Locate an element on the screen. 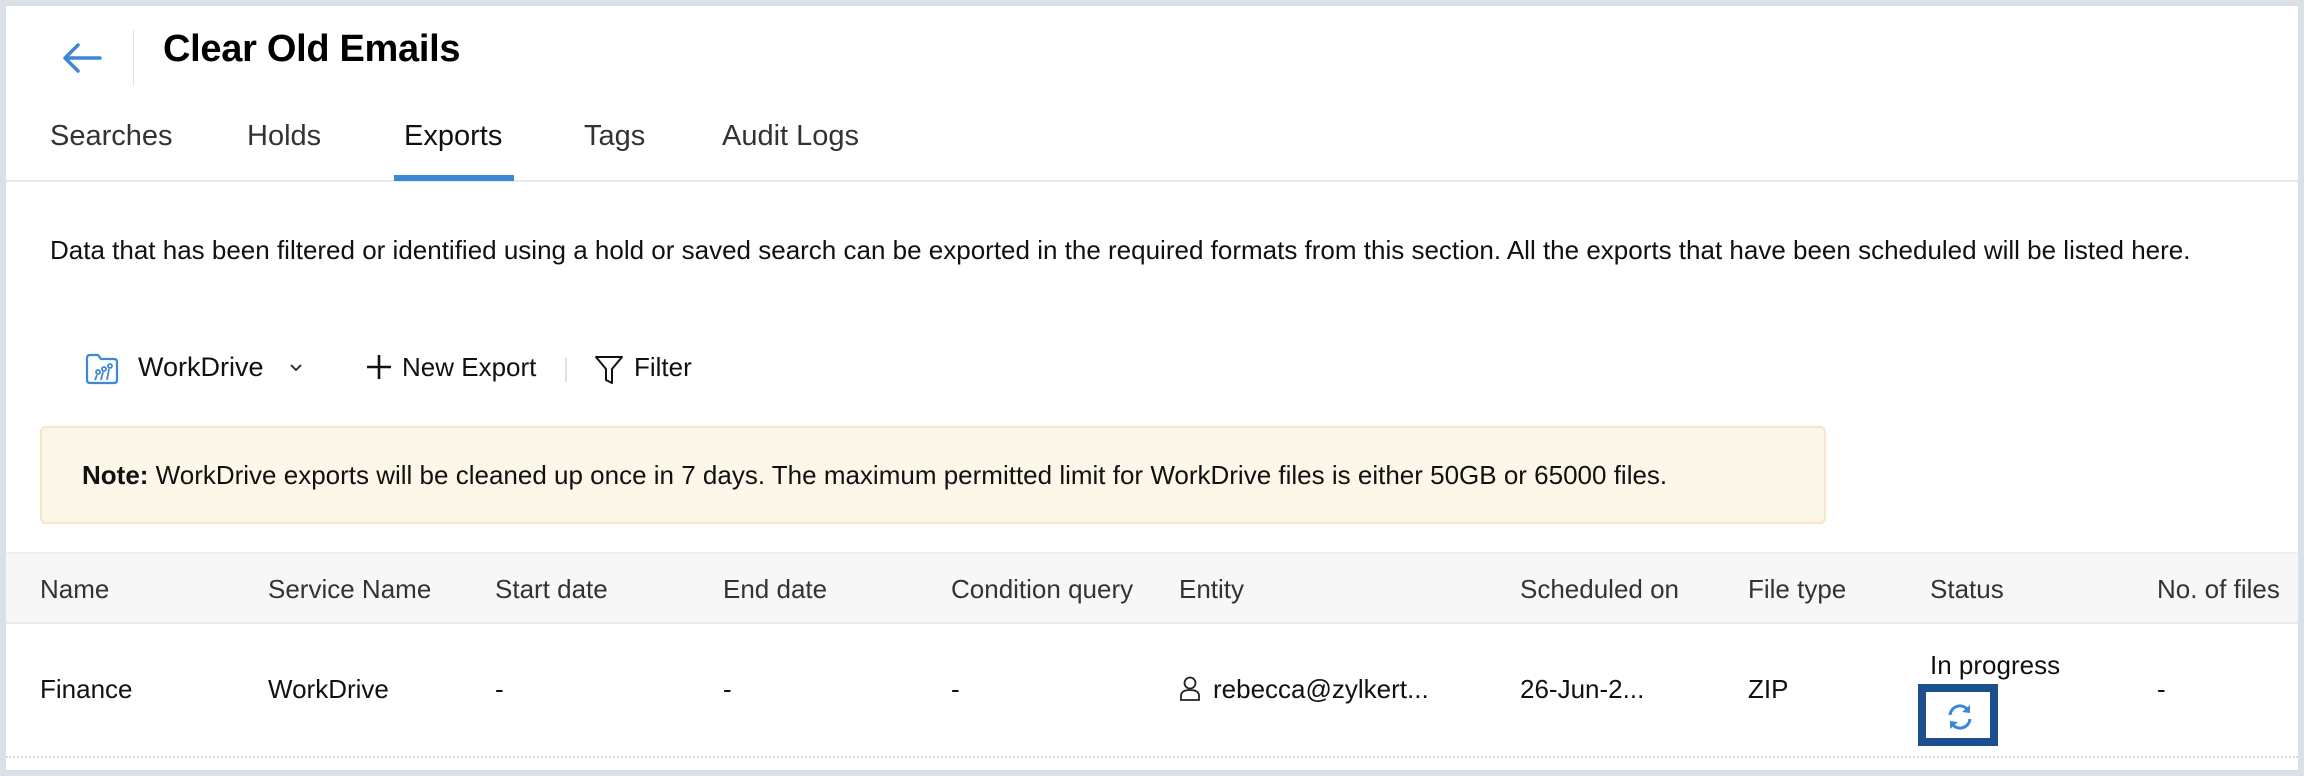 Image resolution: width=2304 pixels, height=776 pixels. note-prefix: Note: is located at coordinates (115, 475).